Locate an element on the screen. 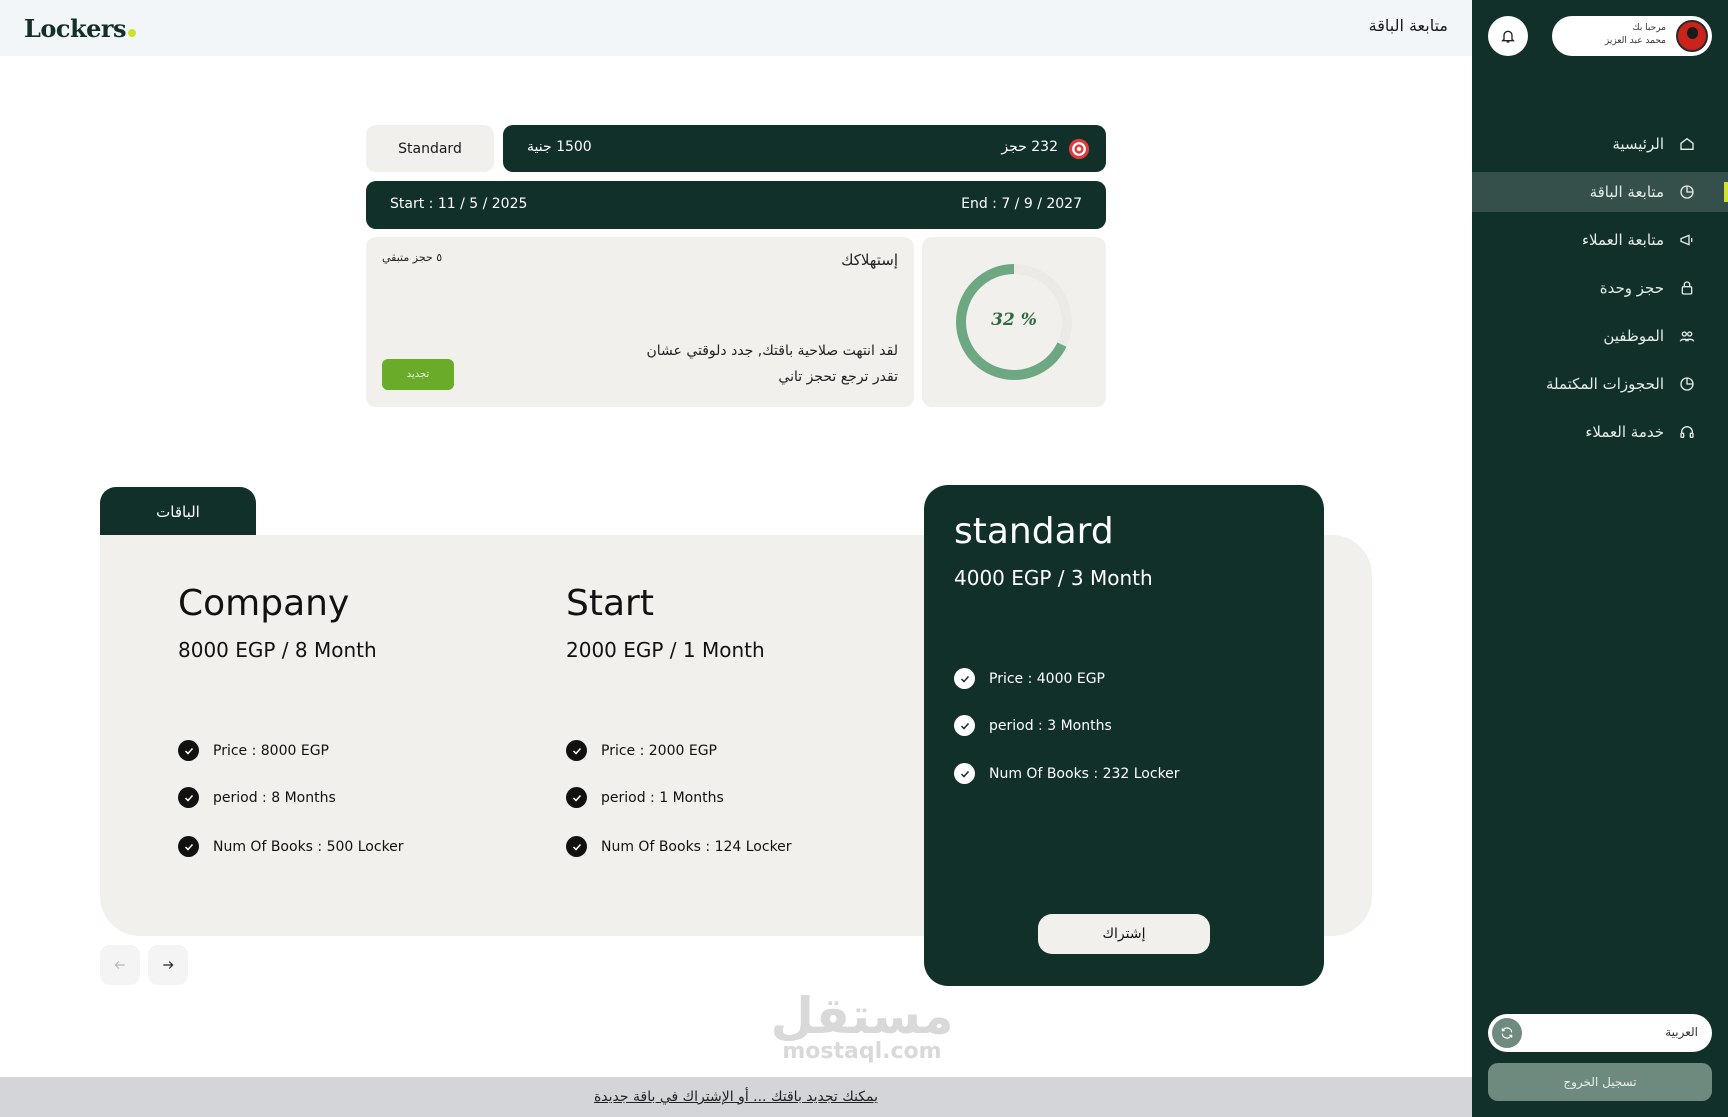  package-feature: Num Of Books : 500 Locker is located at coordinates (291, 846).